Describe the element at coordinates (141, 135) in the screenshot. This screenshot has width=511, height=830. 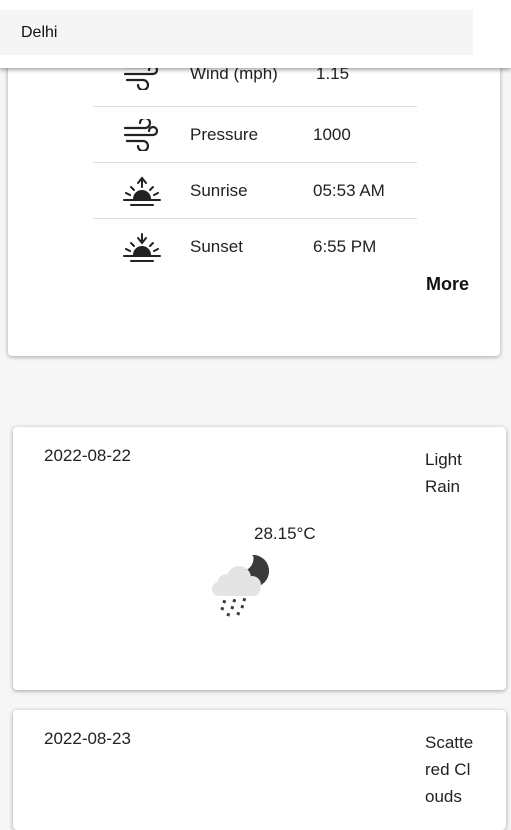
I see `pressure-icon` at that location.